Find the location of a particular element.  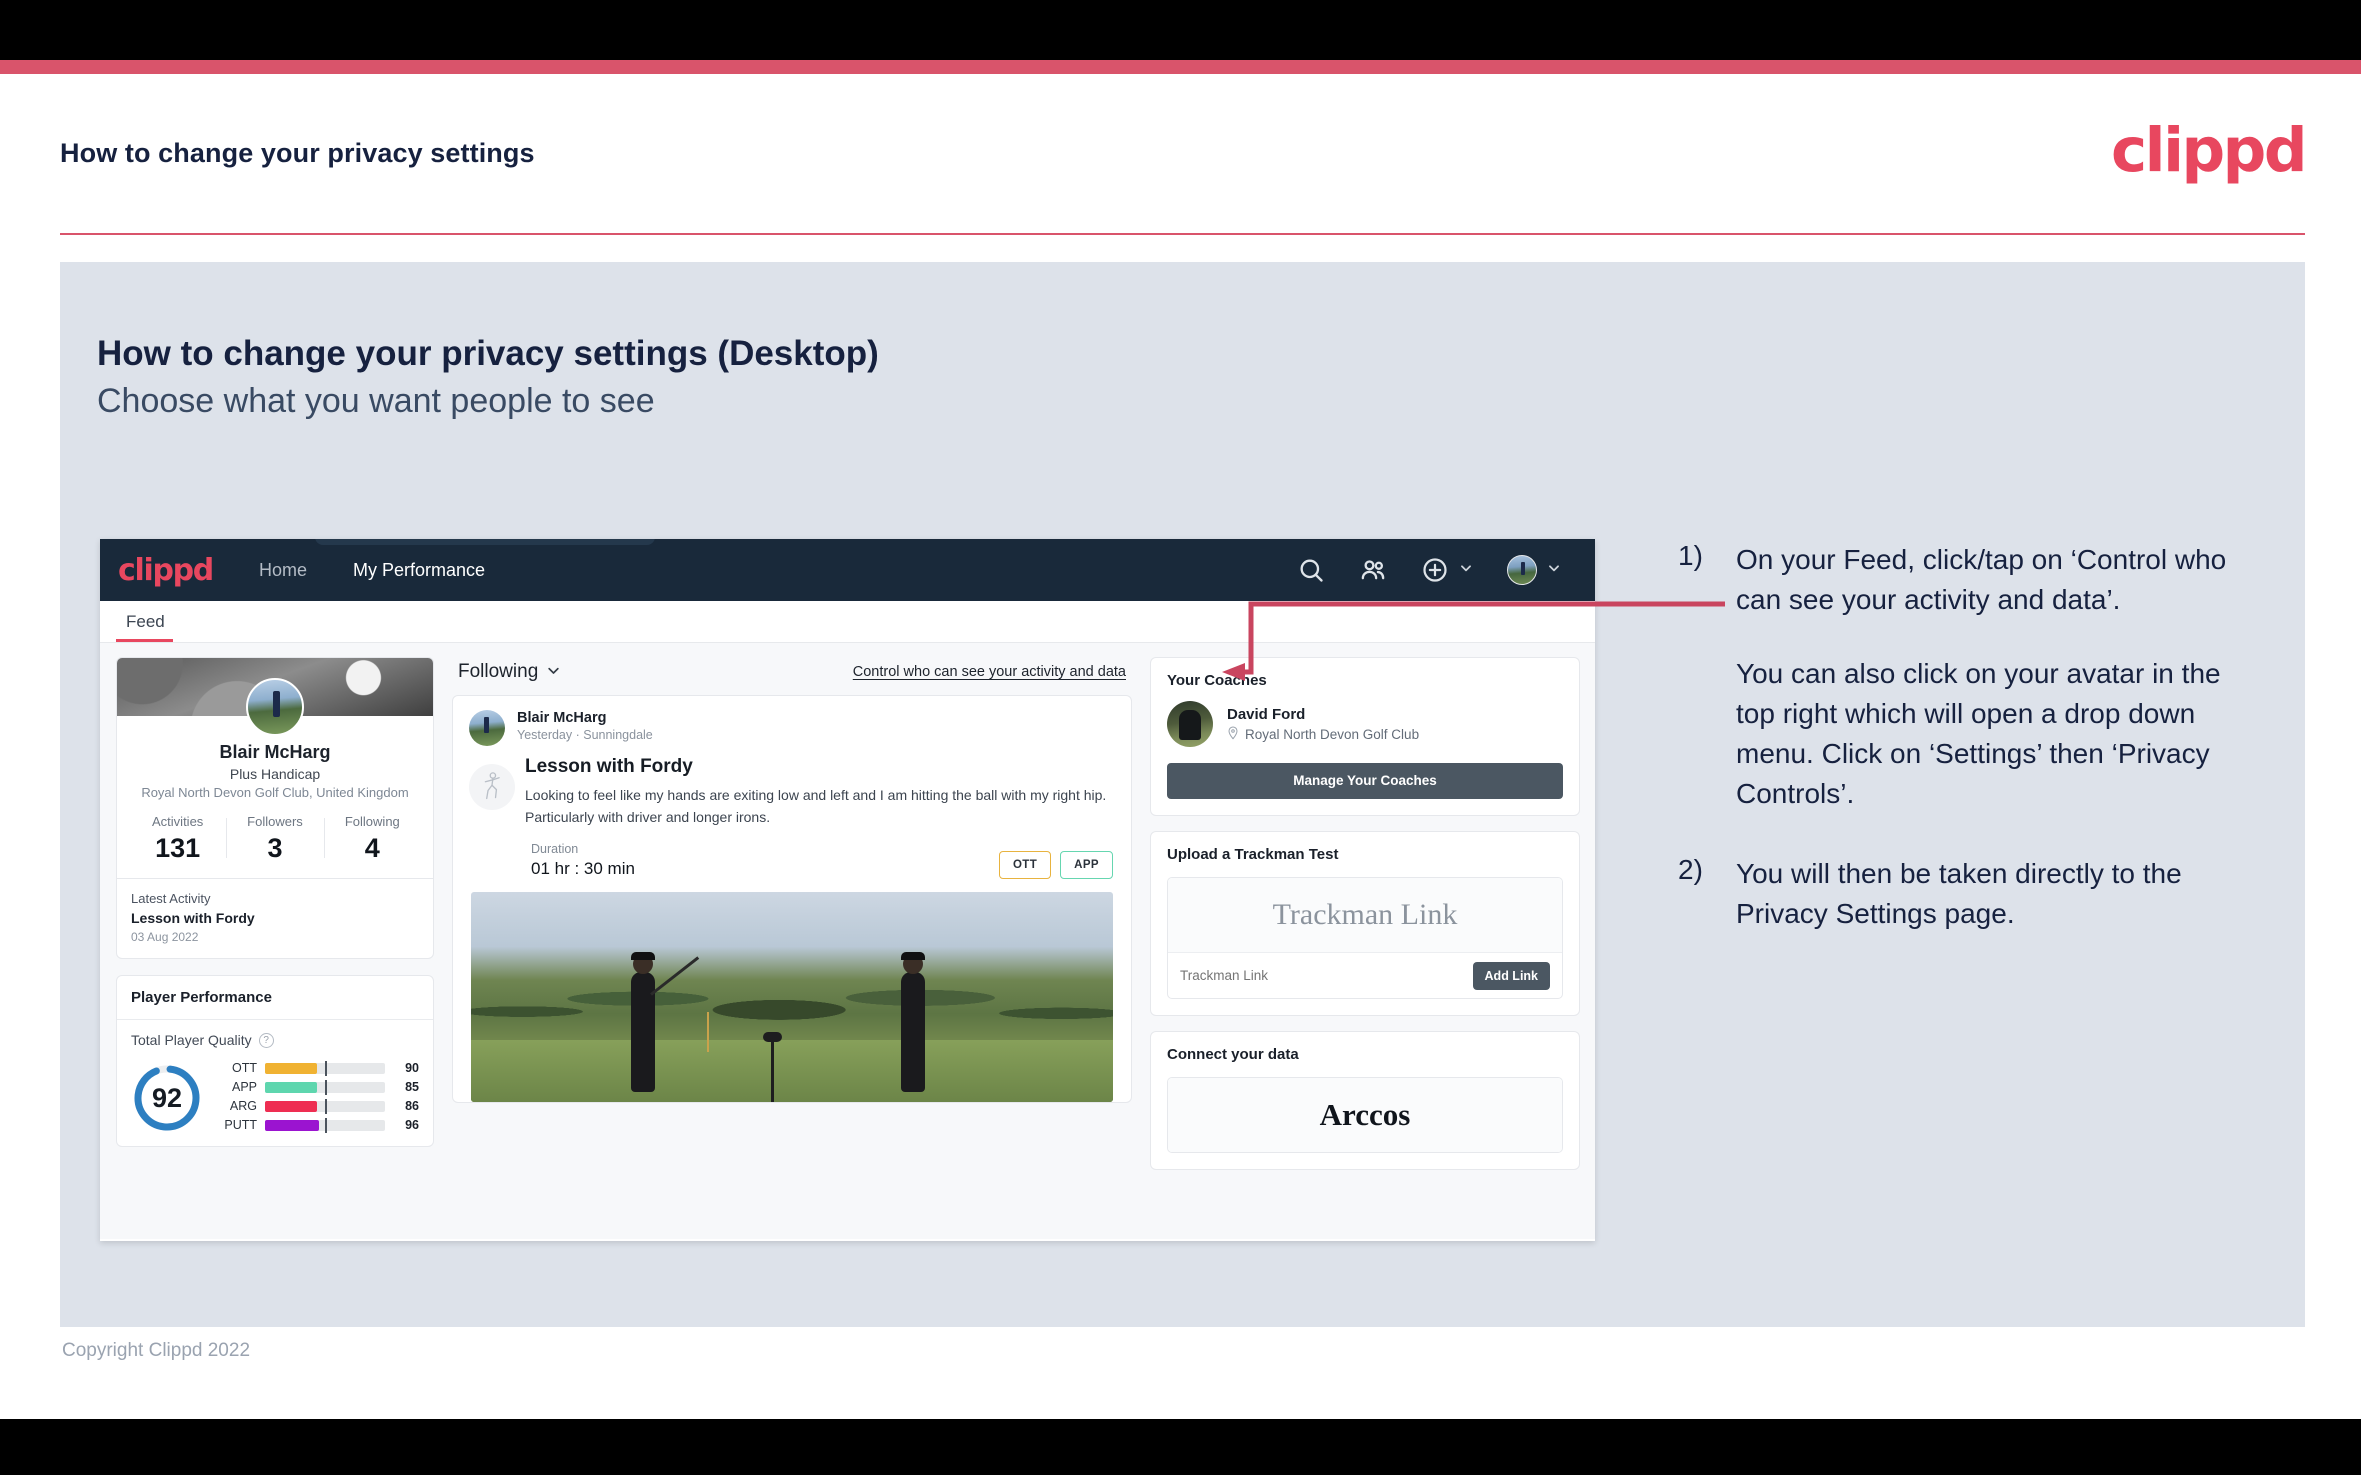

metric-bars: OTT 90 APP 85 ARG 86 PUTT 96 is located at coordinates (317, 1098).